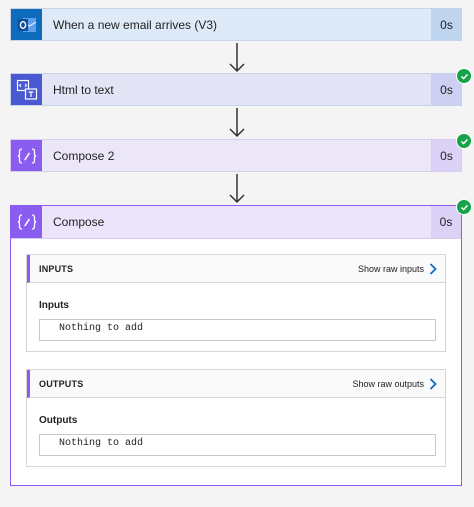 This screenshot has height=507, width=474. Describe the element at coordinates (54, 305) in the screenshot. I see `inputs-field-label: Inputs` at that location.